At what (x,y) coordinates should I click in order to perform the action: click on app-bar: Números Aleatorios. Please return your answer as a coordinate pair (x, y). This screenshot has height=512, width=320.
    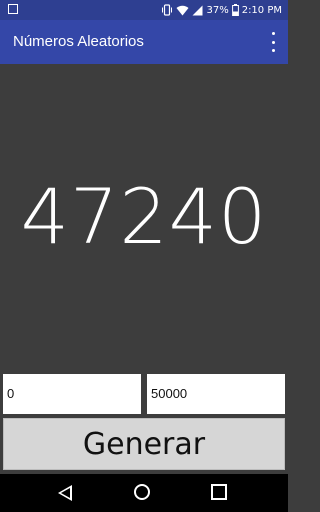
    Looking at the image, I should click on (144, 42).